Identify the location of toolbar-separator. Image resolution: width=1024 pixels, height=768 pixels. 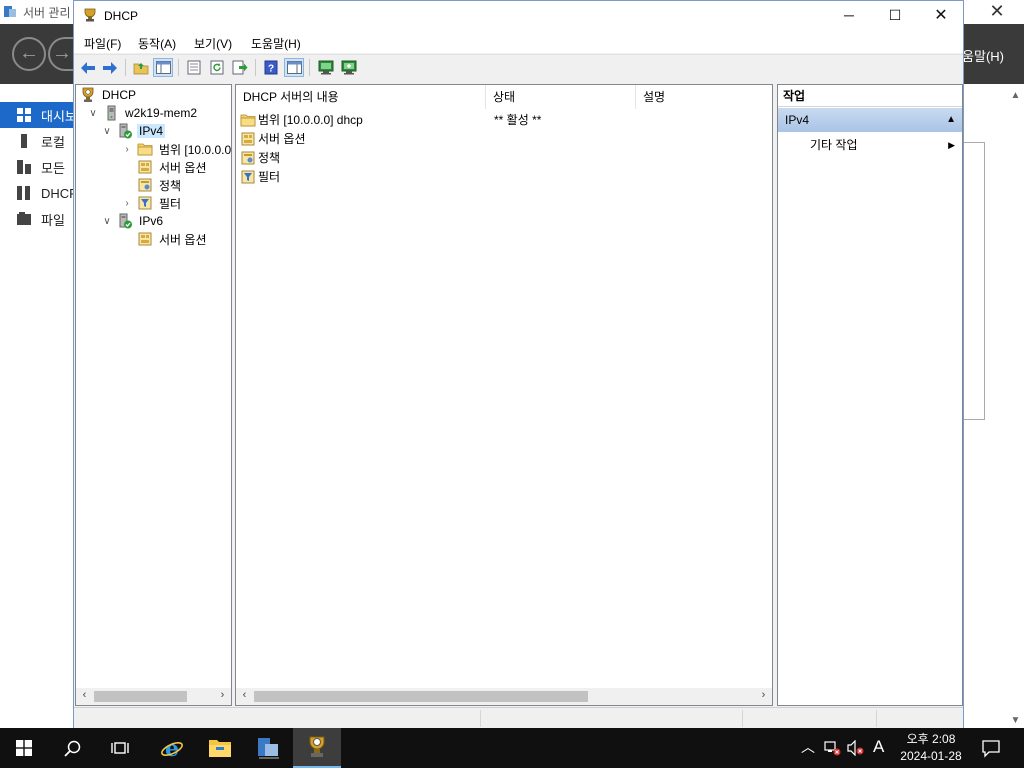
(125, 67).